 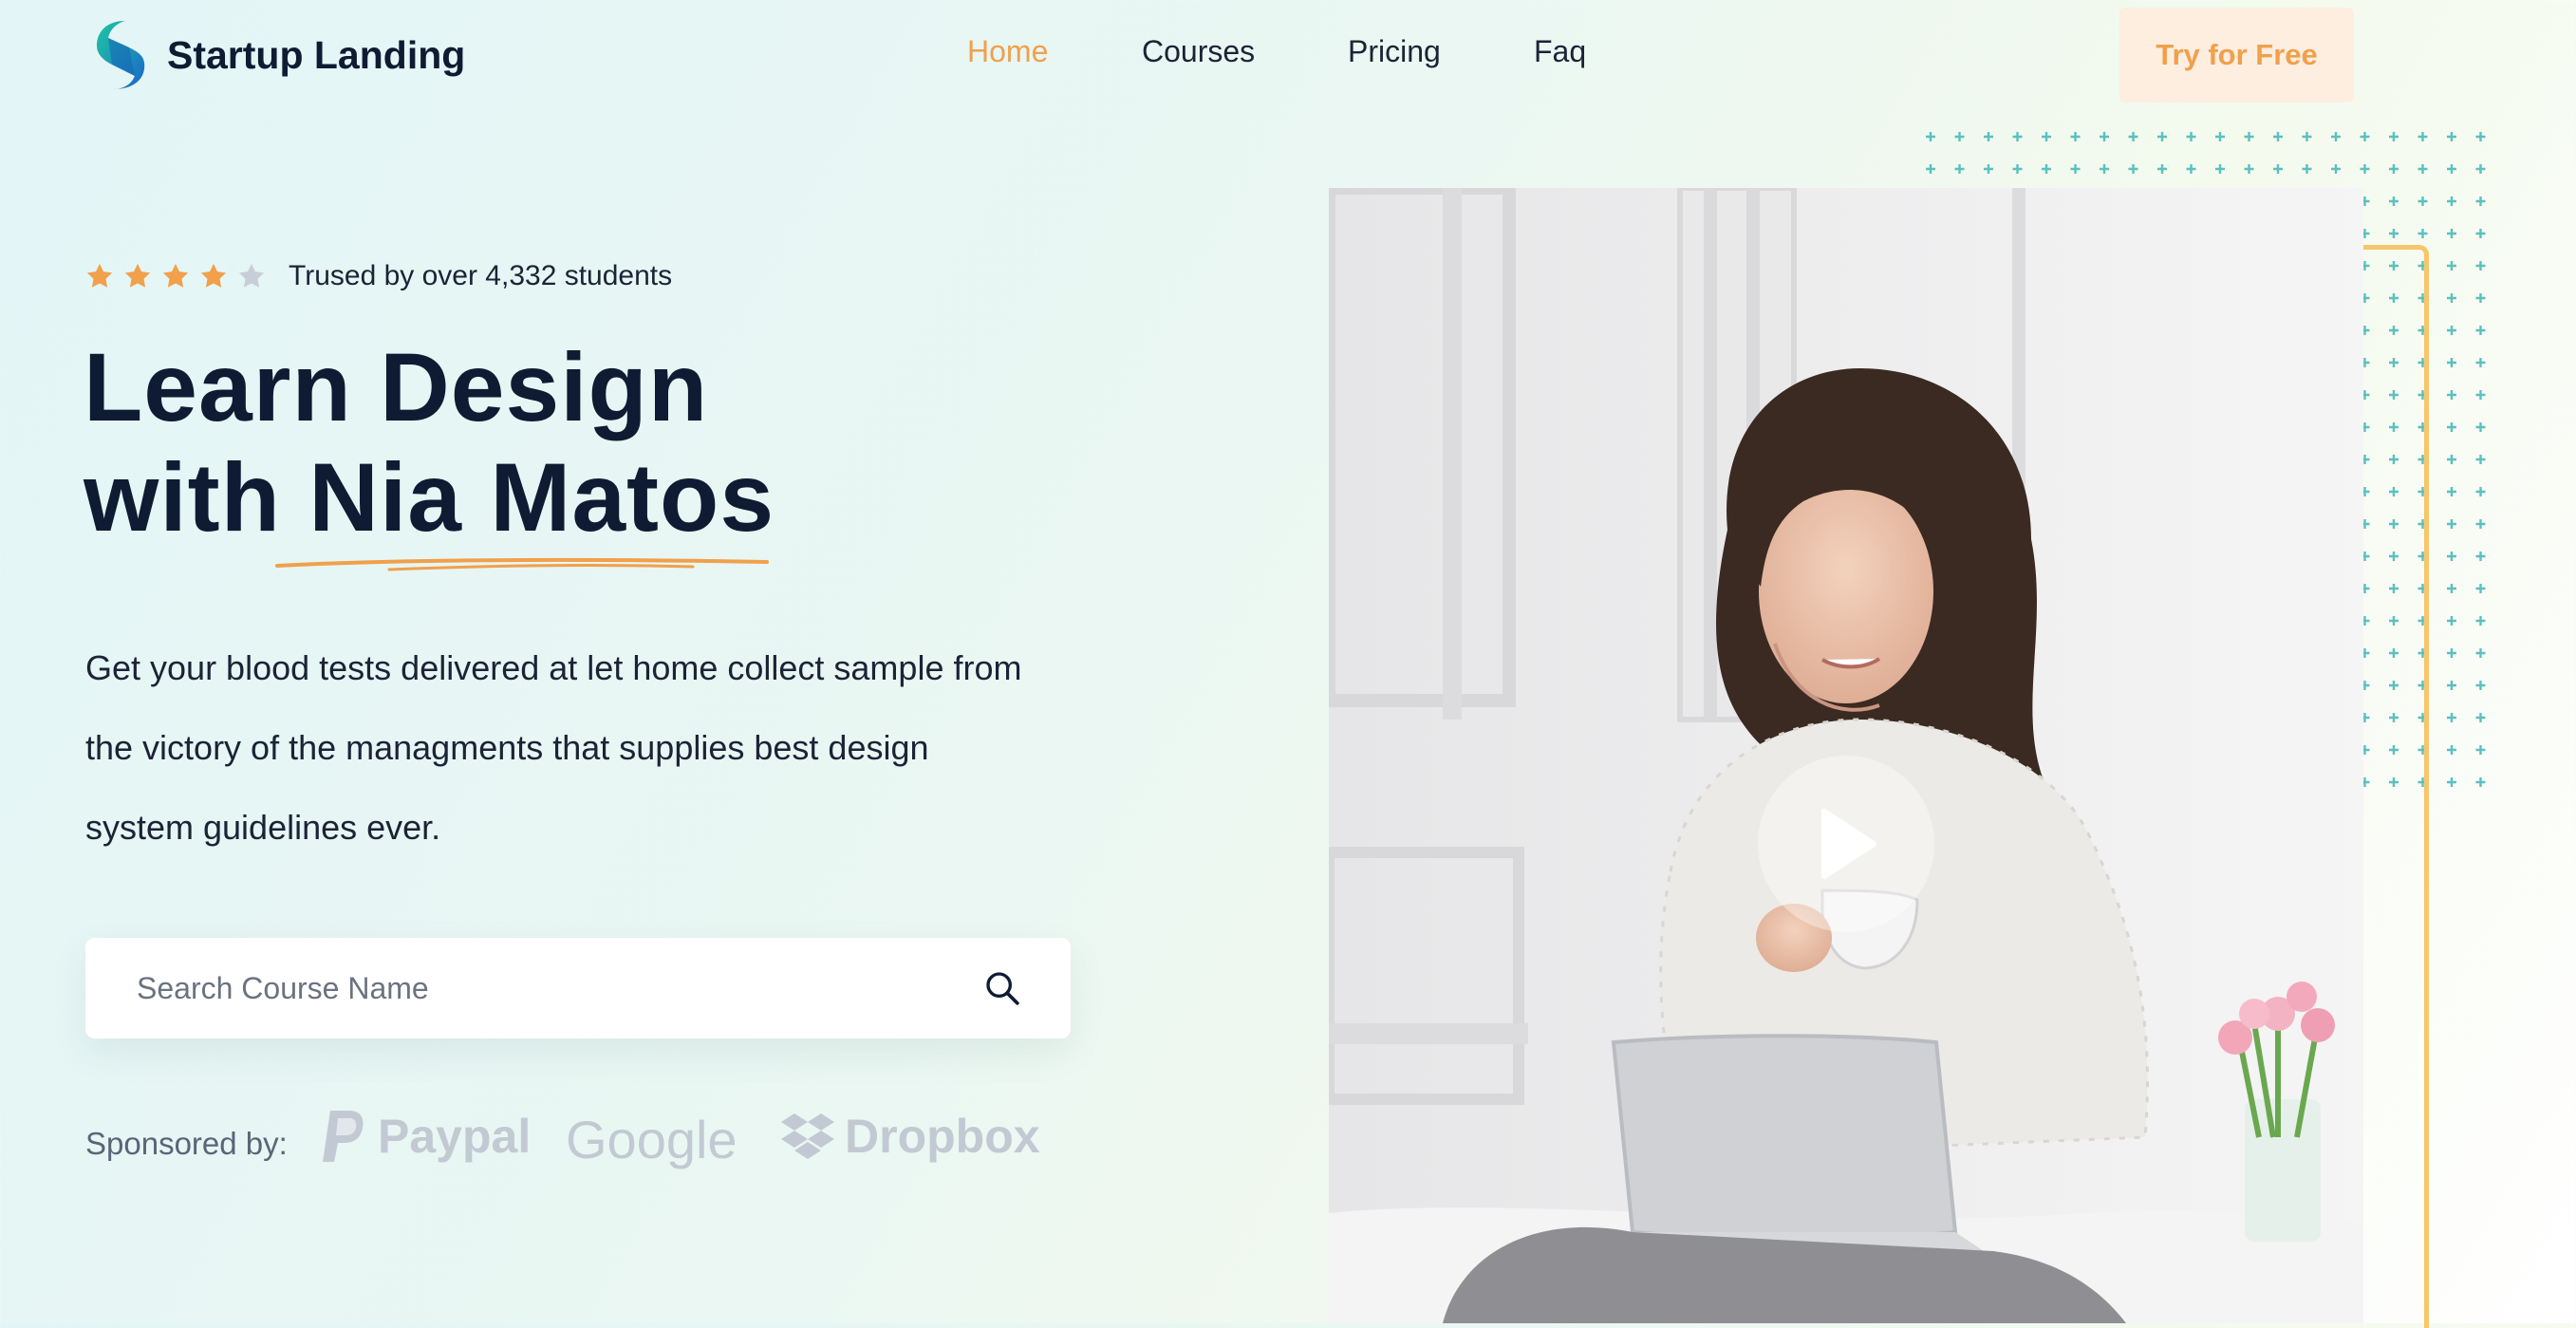 I want to click on paypal-icon, so click(x=343, y=1137).